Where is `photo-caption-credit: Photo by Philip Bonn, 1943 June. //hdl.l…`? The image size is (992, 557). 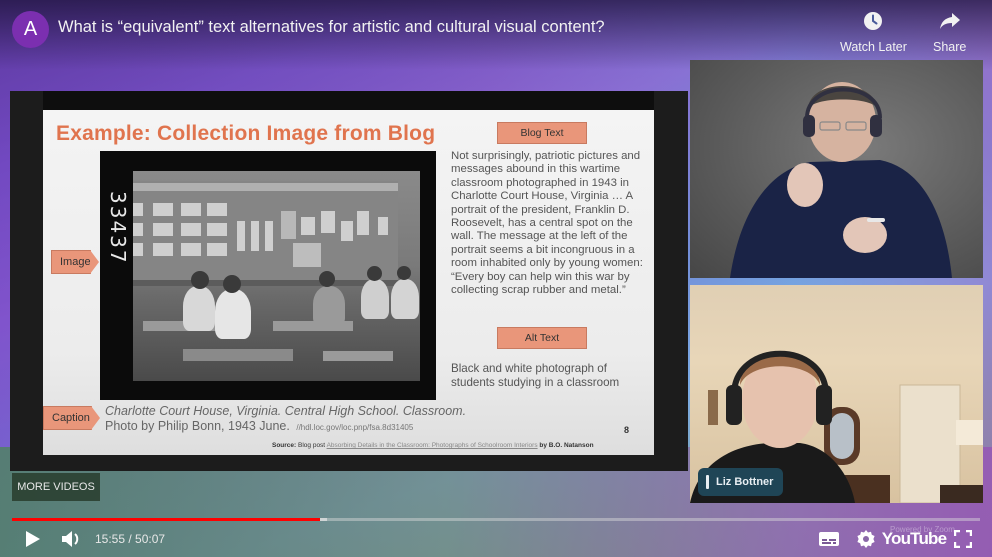
photo-caption-credit: Photo by Philip Bonn, 1943 June. //hdl.l… is located at coordinates (259, 426).